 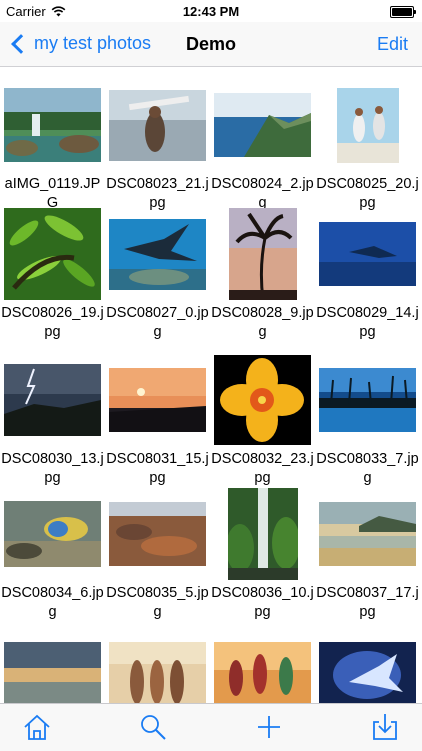 What do you see at coordinates (392, 44) in the screenshot?
I see `edit-button: Edit` at bounding box center [392, 44].